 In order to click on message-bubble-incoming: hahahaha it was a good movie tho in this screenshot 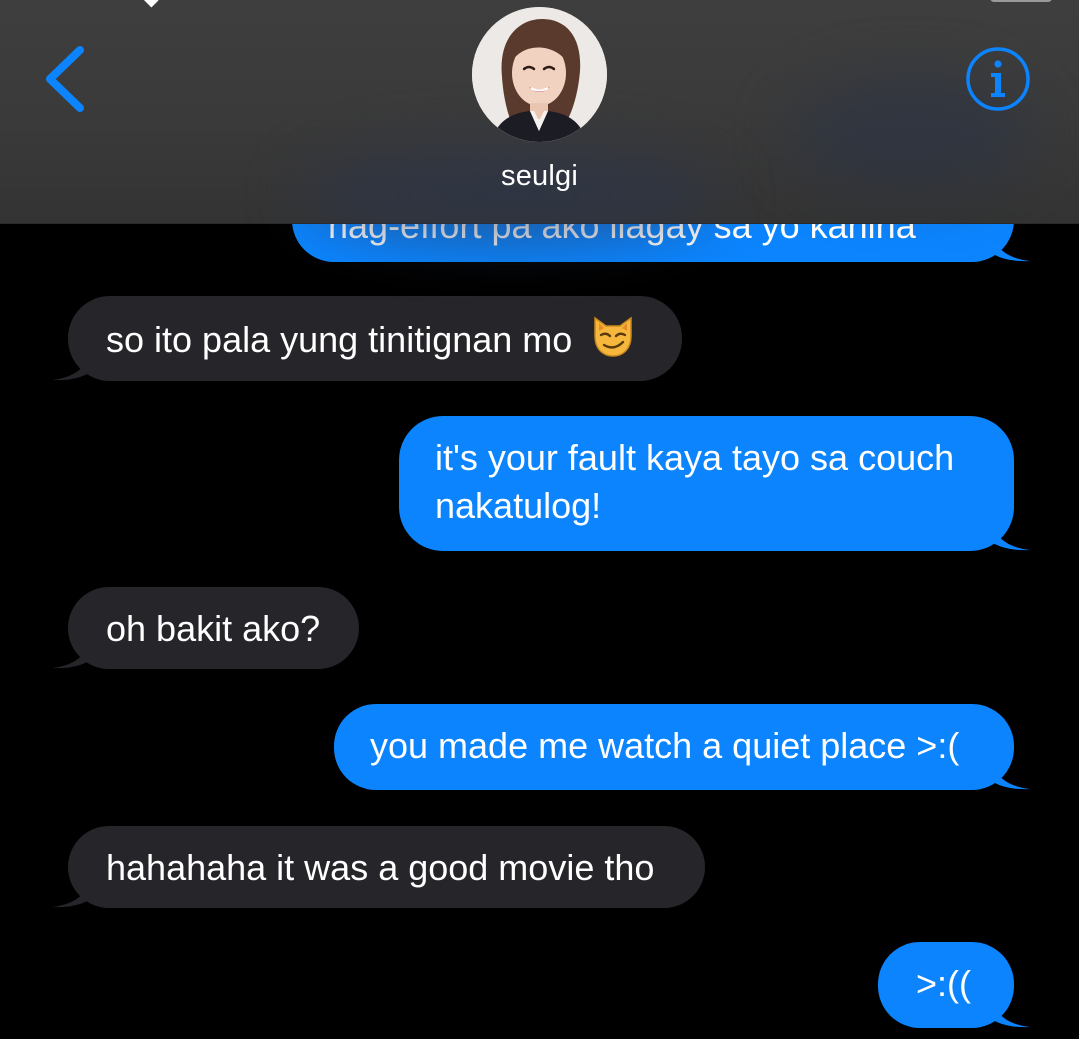, I will do `click(378, 867)`.